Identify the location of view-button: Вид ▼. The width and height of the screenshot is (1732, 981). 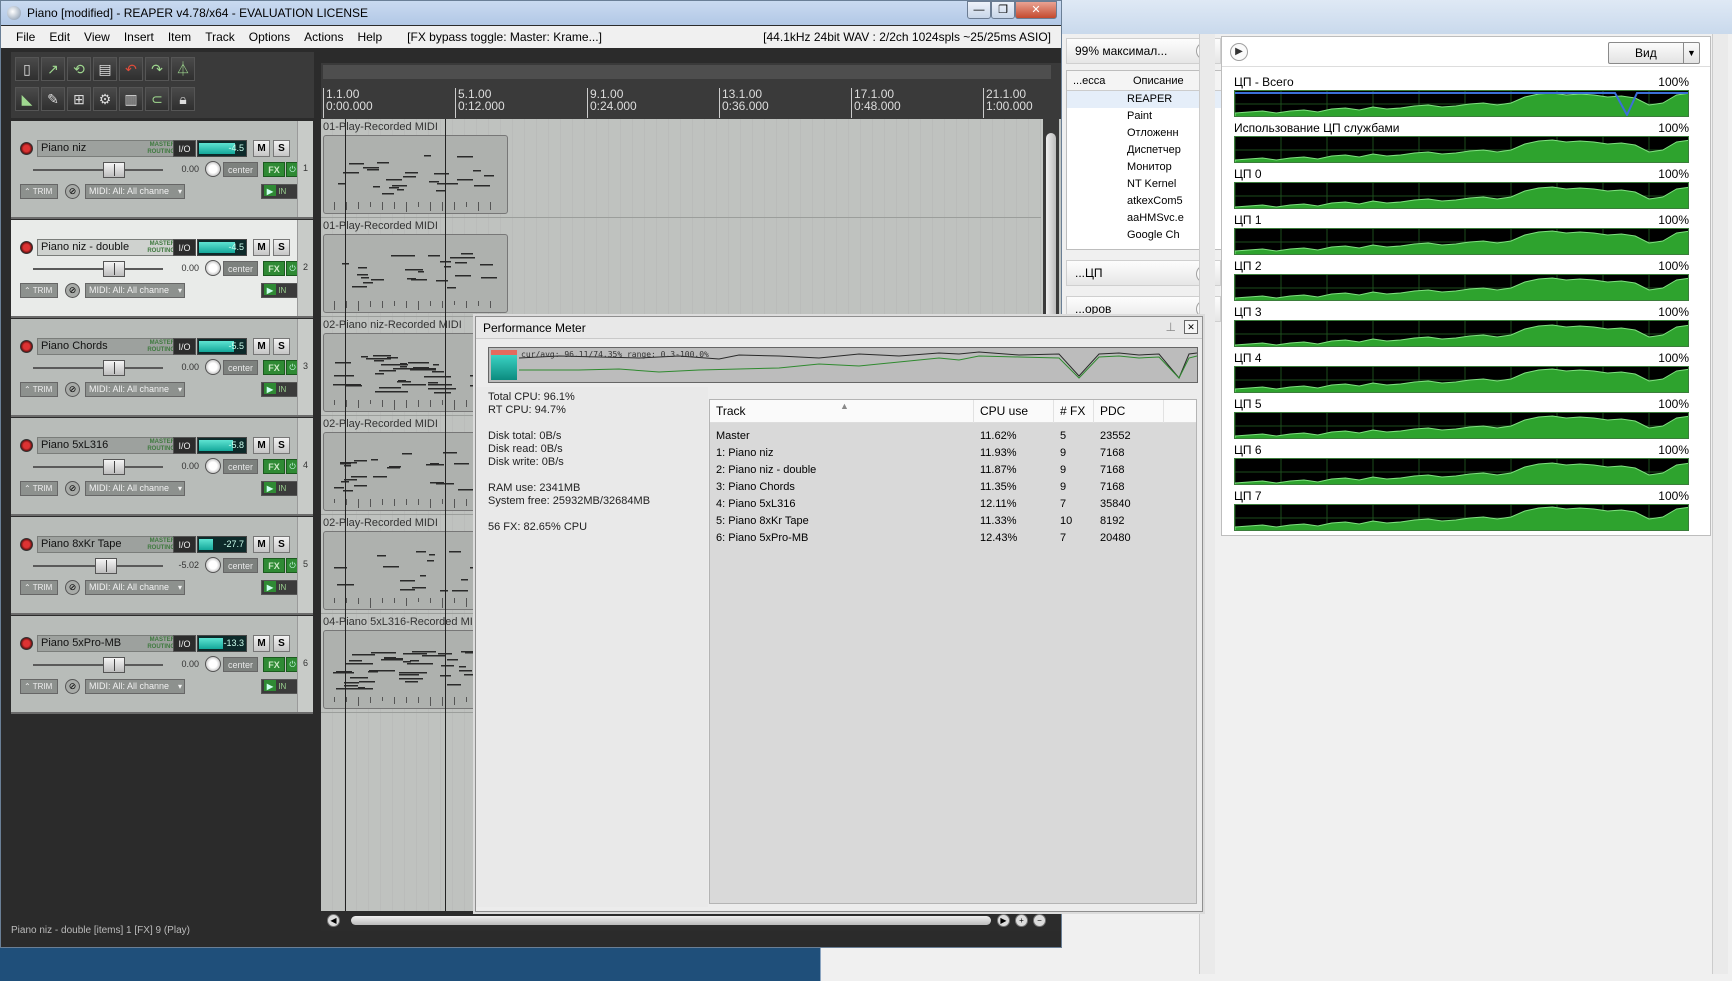
(1654, 53).